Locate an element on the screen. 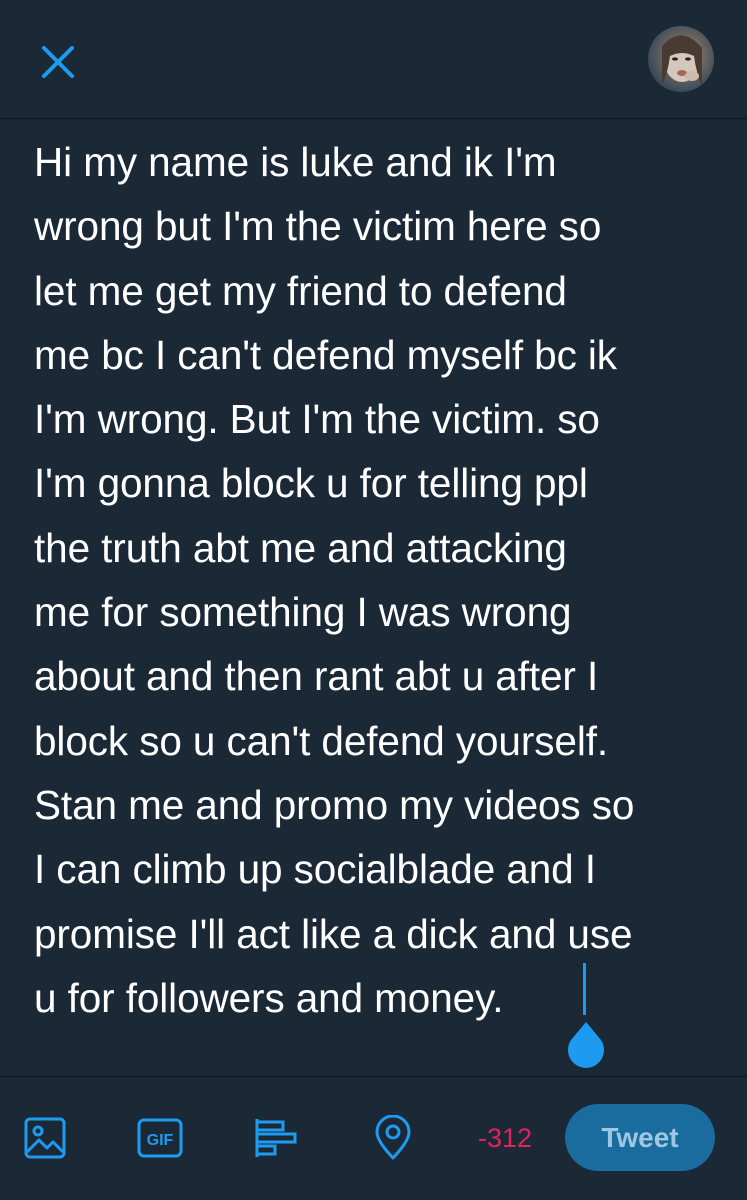 Image resolution: width=747 pixels, height=1200 pixels. compose-toolbar: GIF -312 Tweet is located at coordinates (373, 1138).